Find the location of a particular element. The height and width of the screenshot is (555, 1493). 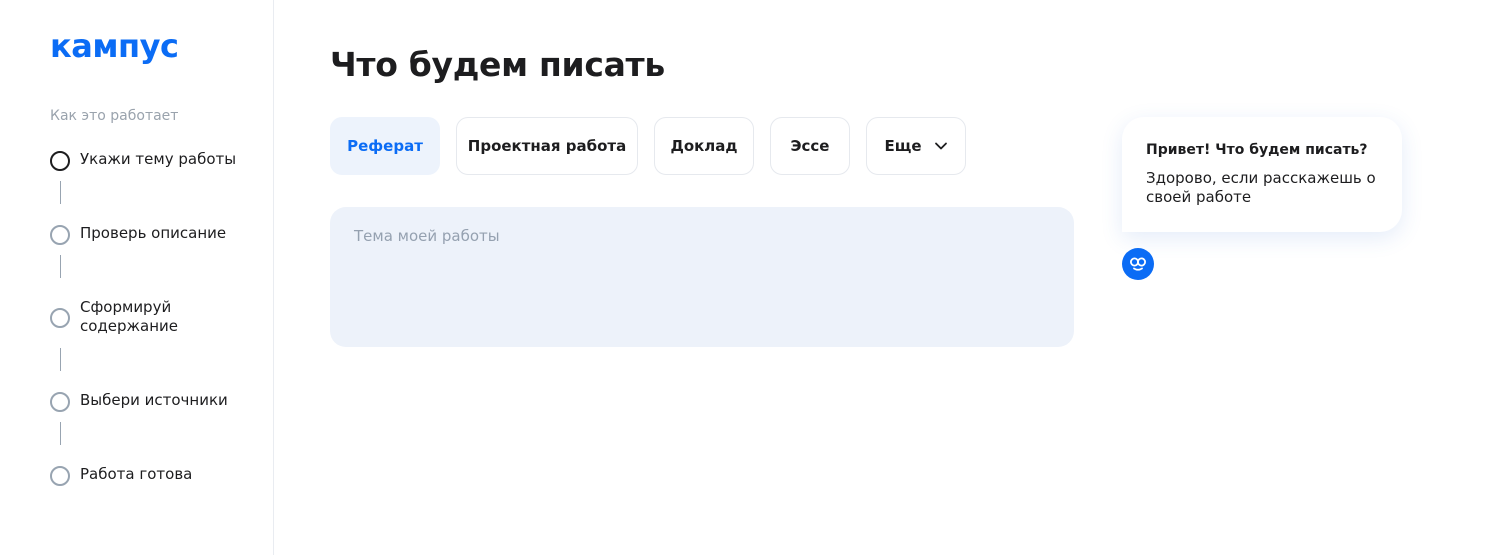

tab-label: Проектная работа is located at coordinates (547, 146).